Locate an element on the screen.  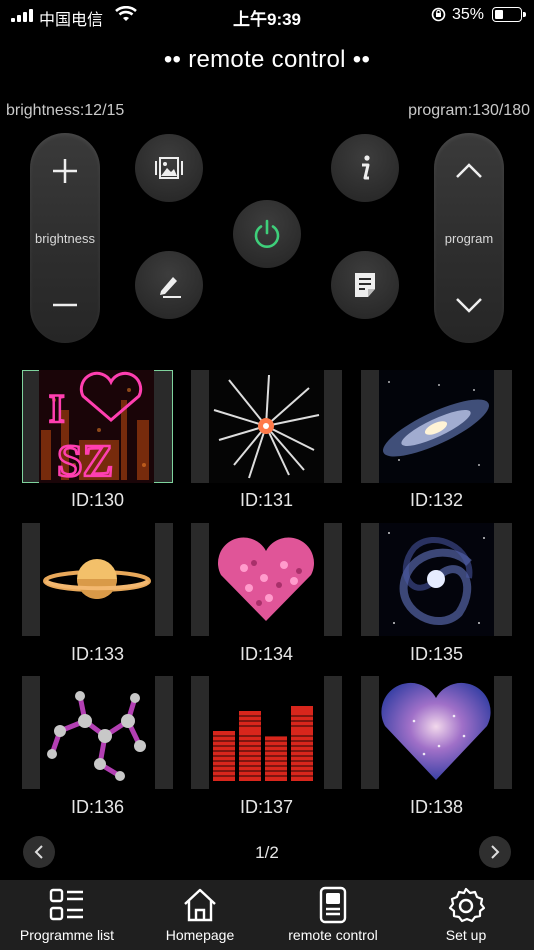
tile-id-label: ID:136 is located at coordinates (97, 807).